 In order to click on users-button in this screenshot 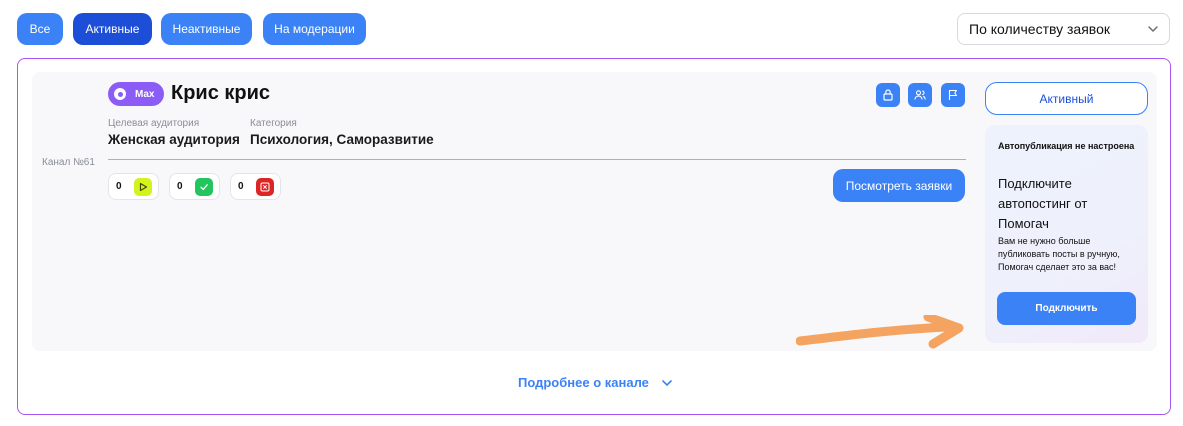, I will do `click(920, 95)`.